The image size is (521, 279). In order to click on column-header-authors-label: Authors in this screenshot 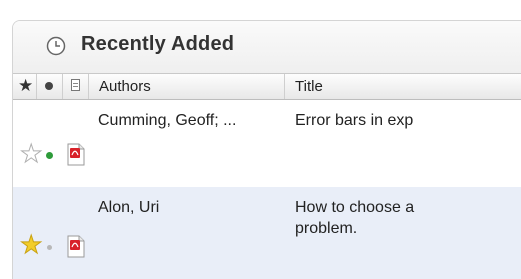, I will do `click(125, 86)`.